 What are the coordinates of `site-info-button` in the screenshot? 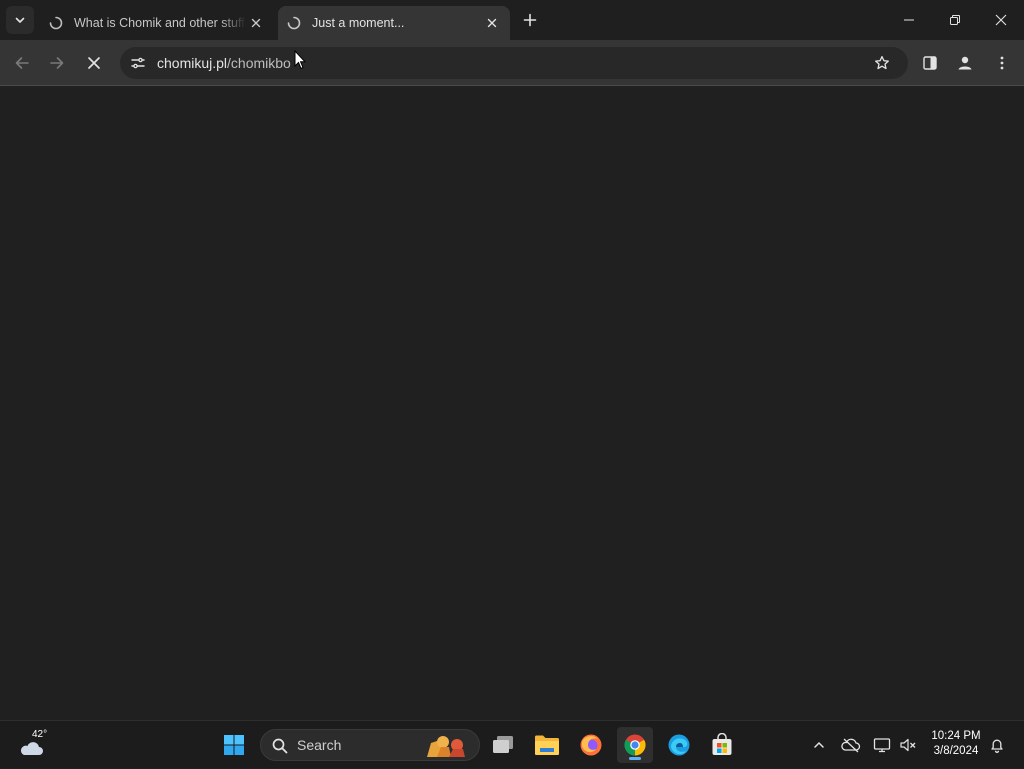 It's located at (138, 63).